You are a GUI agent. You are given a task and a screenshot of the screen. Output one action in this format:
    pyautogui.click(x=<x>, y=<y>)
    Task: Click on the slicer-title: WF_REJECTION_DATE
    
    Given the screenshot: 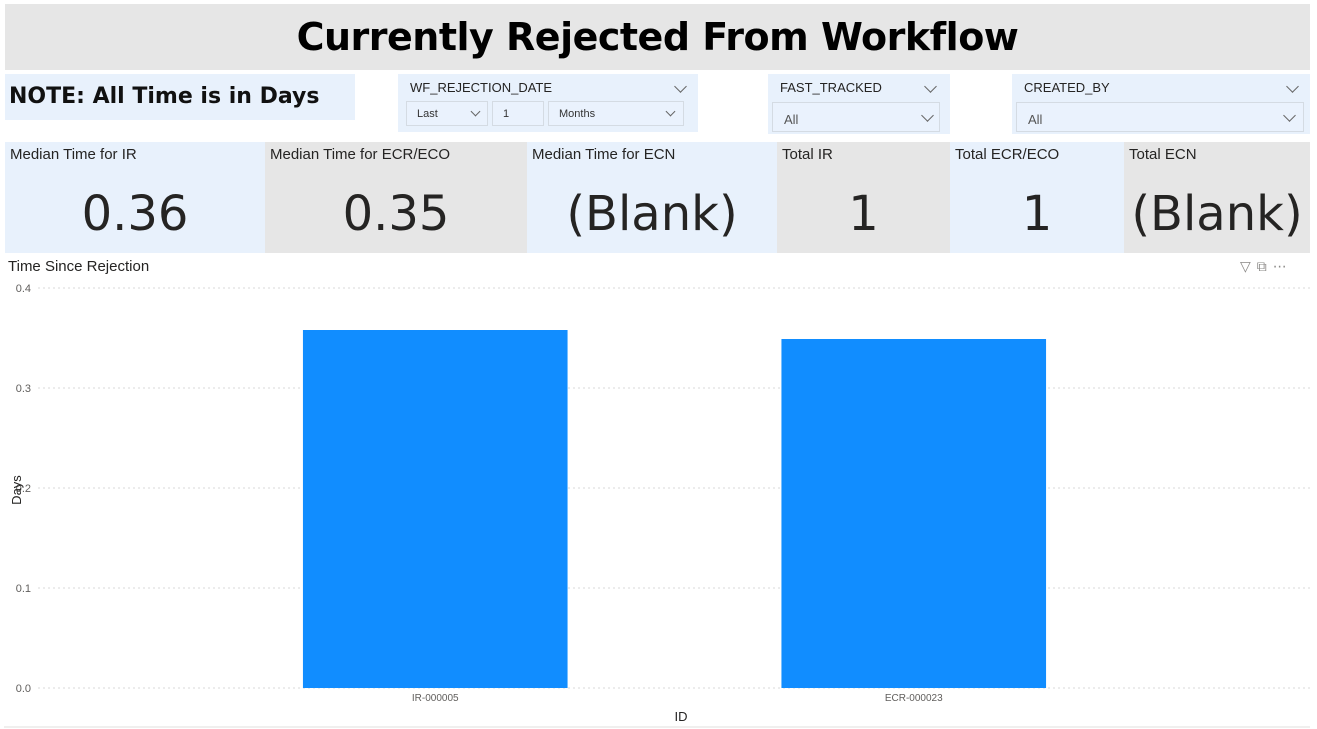 What is the action you would take?
    pyautogui.click(x=481, y=87)
    